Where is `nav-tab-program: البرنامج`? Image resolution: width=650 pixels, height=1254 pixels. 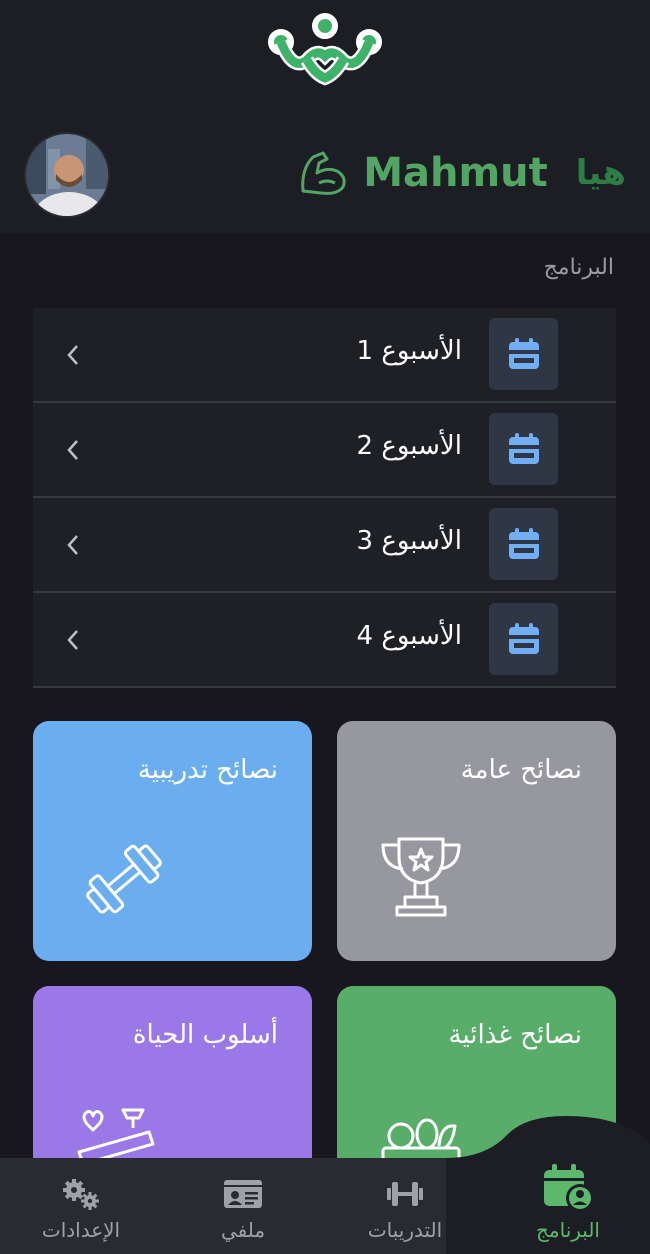 nav-tab-program: البرنامج is located at coordinates (568, 1206).